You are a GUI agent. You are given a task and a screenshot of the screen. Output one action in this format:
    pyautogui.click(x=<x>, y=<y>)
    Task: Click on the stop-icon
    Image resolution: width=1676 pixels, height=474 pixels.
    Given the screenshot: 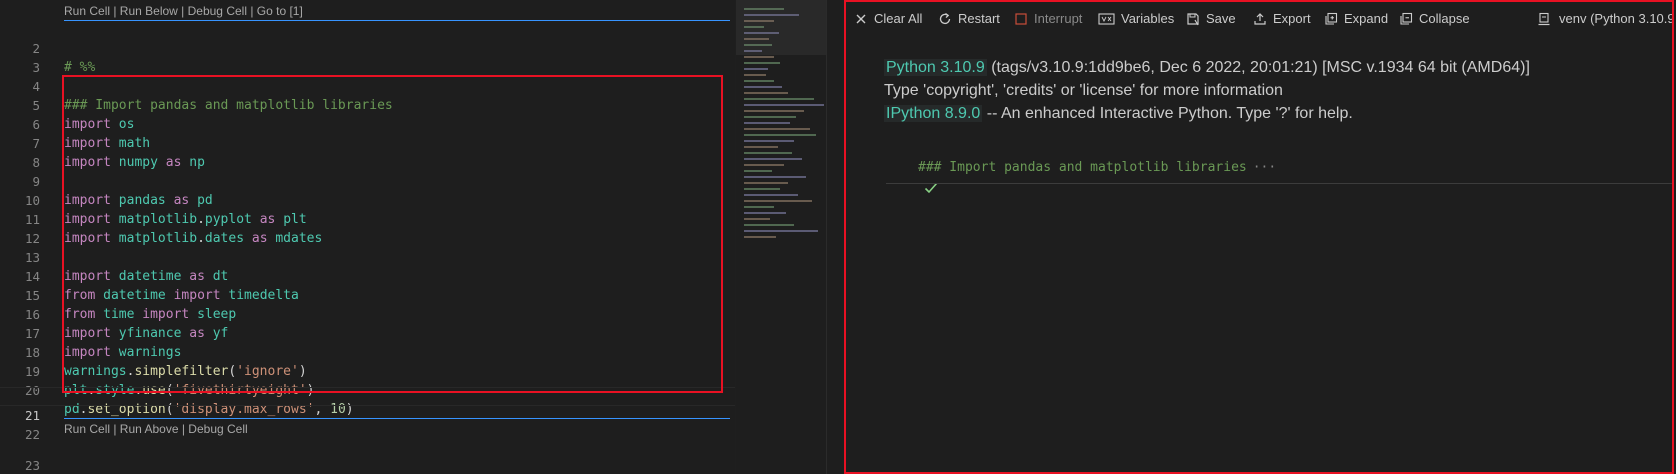 What is the action you would take?
    pyautogui.click(x=1021, y=19)
    